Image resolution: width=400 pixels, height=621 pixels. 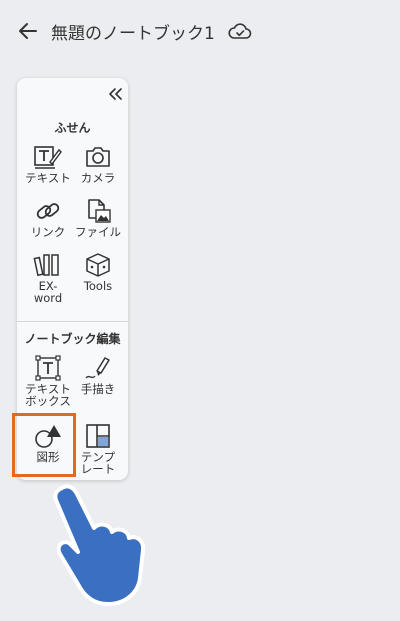 I want to click on tool-label: 手描き, so click(x=98, y=389).